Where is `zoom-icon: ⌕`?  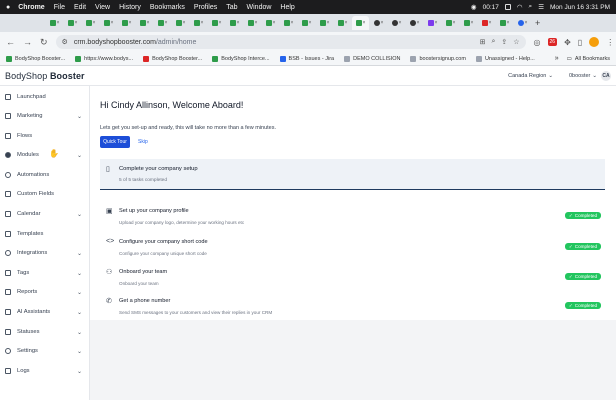 zoom-icon: ⌕ is located at coordinates (493, 42).